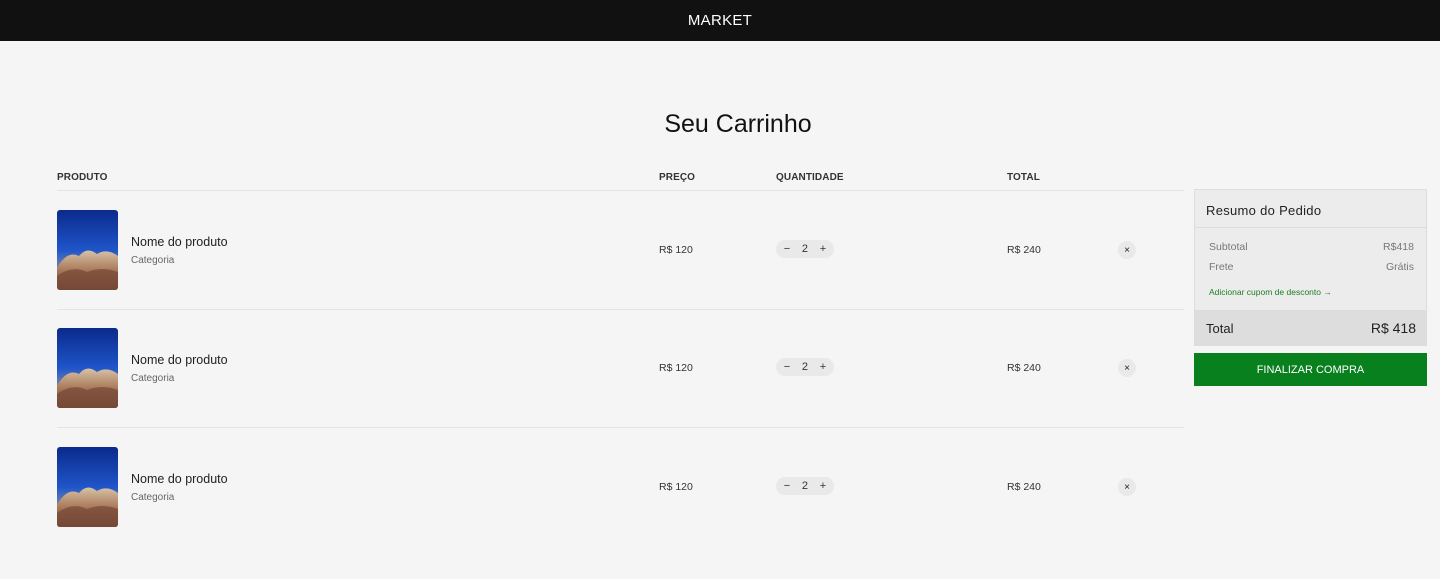  I want to click on brand-logo: MARKET, so click(720, 20).